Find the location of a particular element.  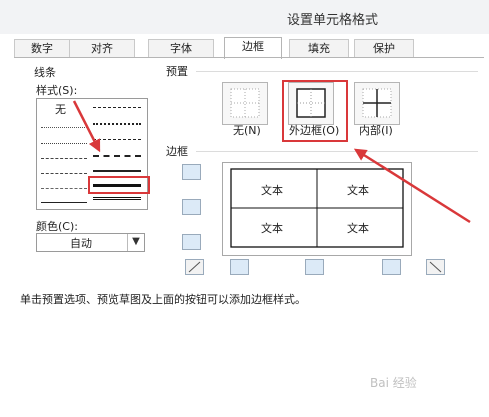

line-style-none: 无 is located at coordinates (60, 109).